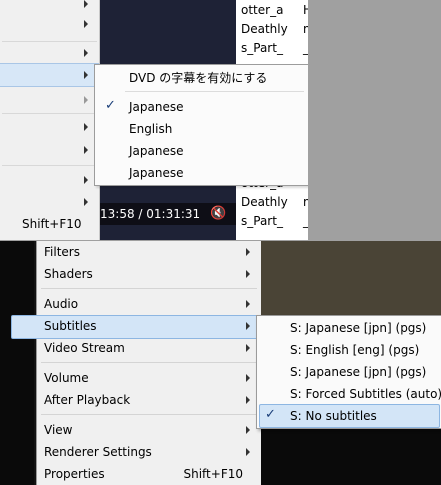 The height and width of the screenshot is (485, 441). I want to click on subtitle-track-item: S: Forced Subtitles (auto), so click(365, 394).